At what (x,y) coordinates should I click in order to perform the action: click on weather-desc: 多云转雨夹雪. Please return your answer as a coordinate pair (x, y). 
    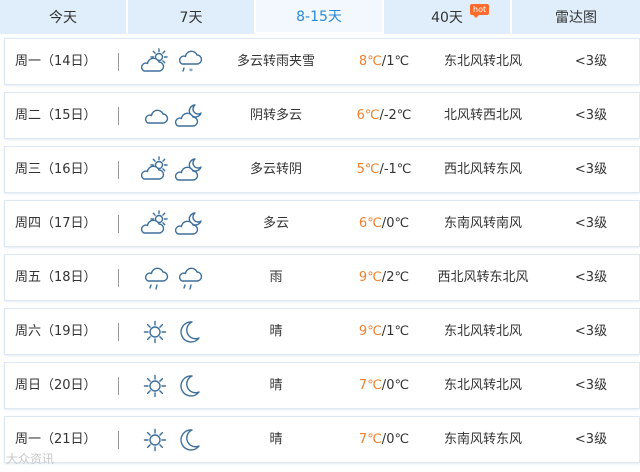
    Looking at the image, I should click on (275, 61).